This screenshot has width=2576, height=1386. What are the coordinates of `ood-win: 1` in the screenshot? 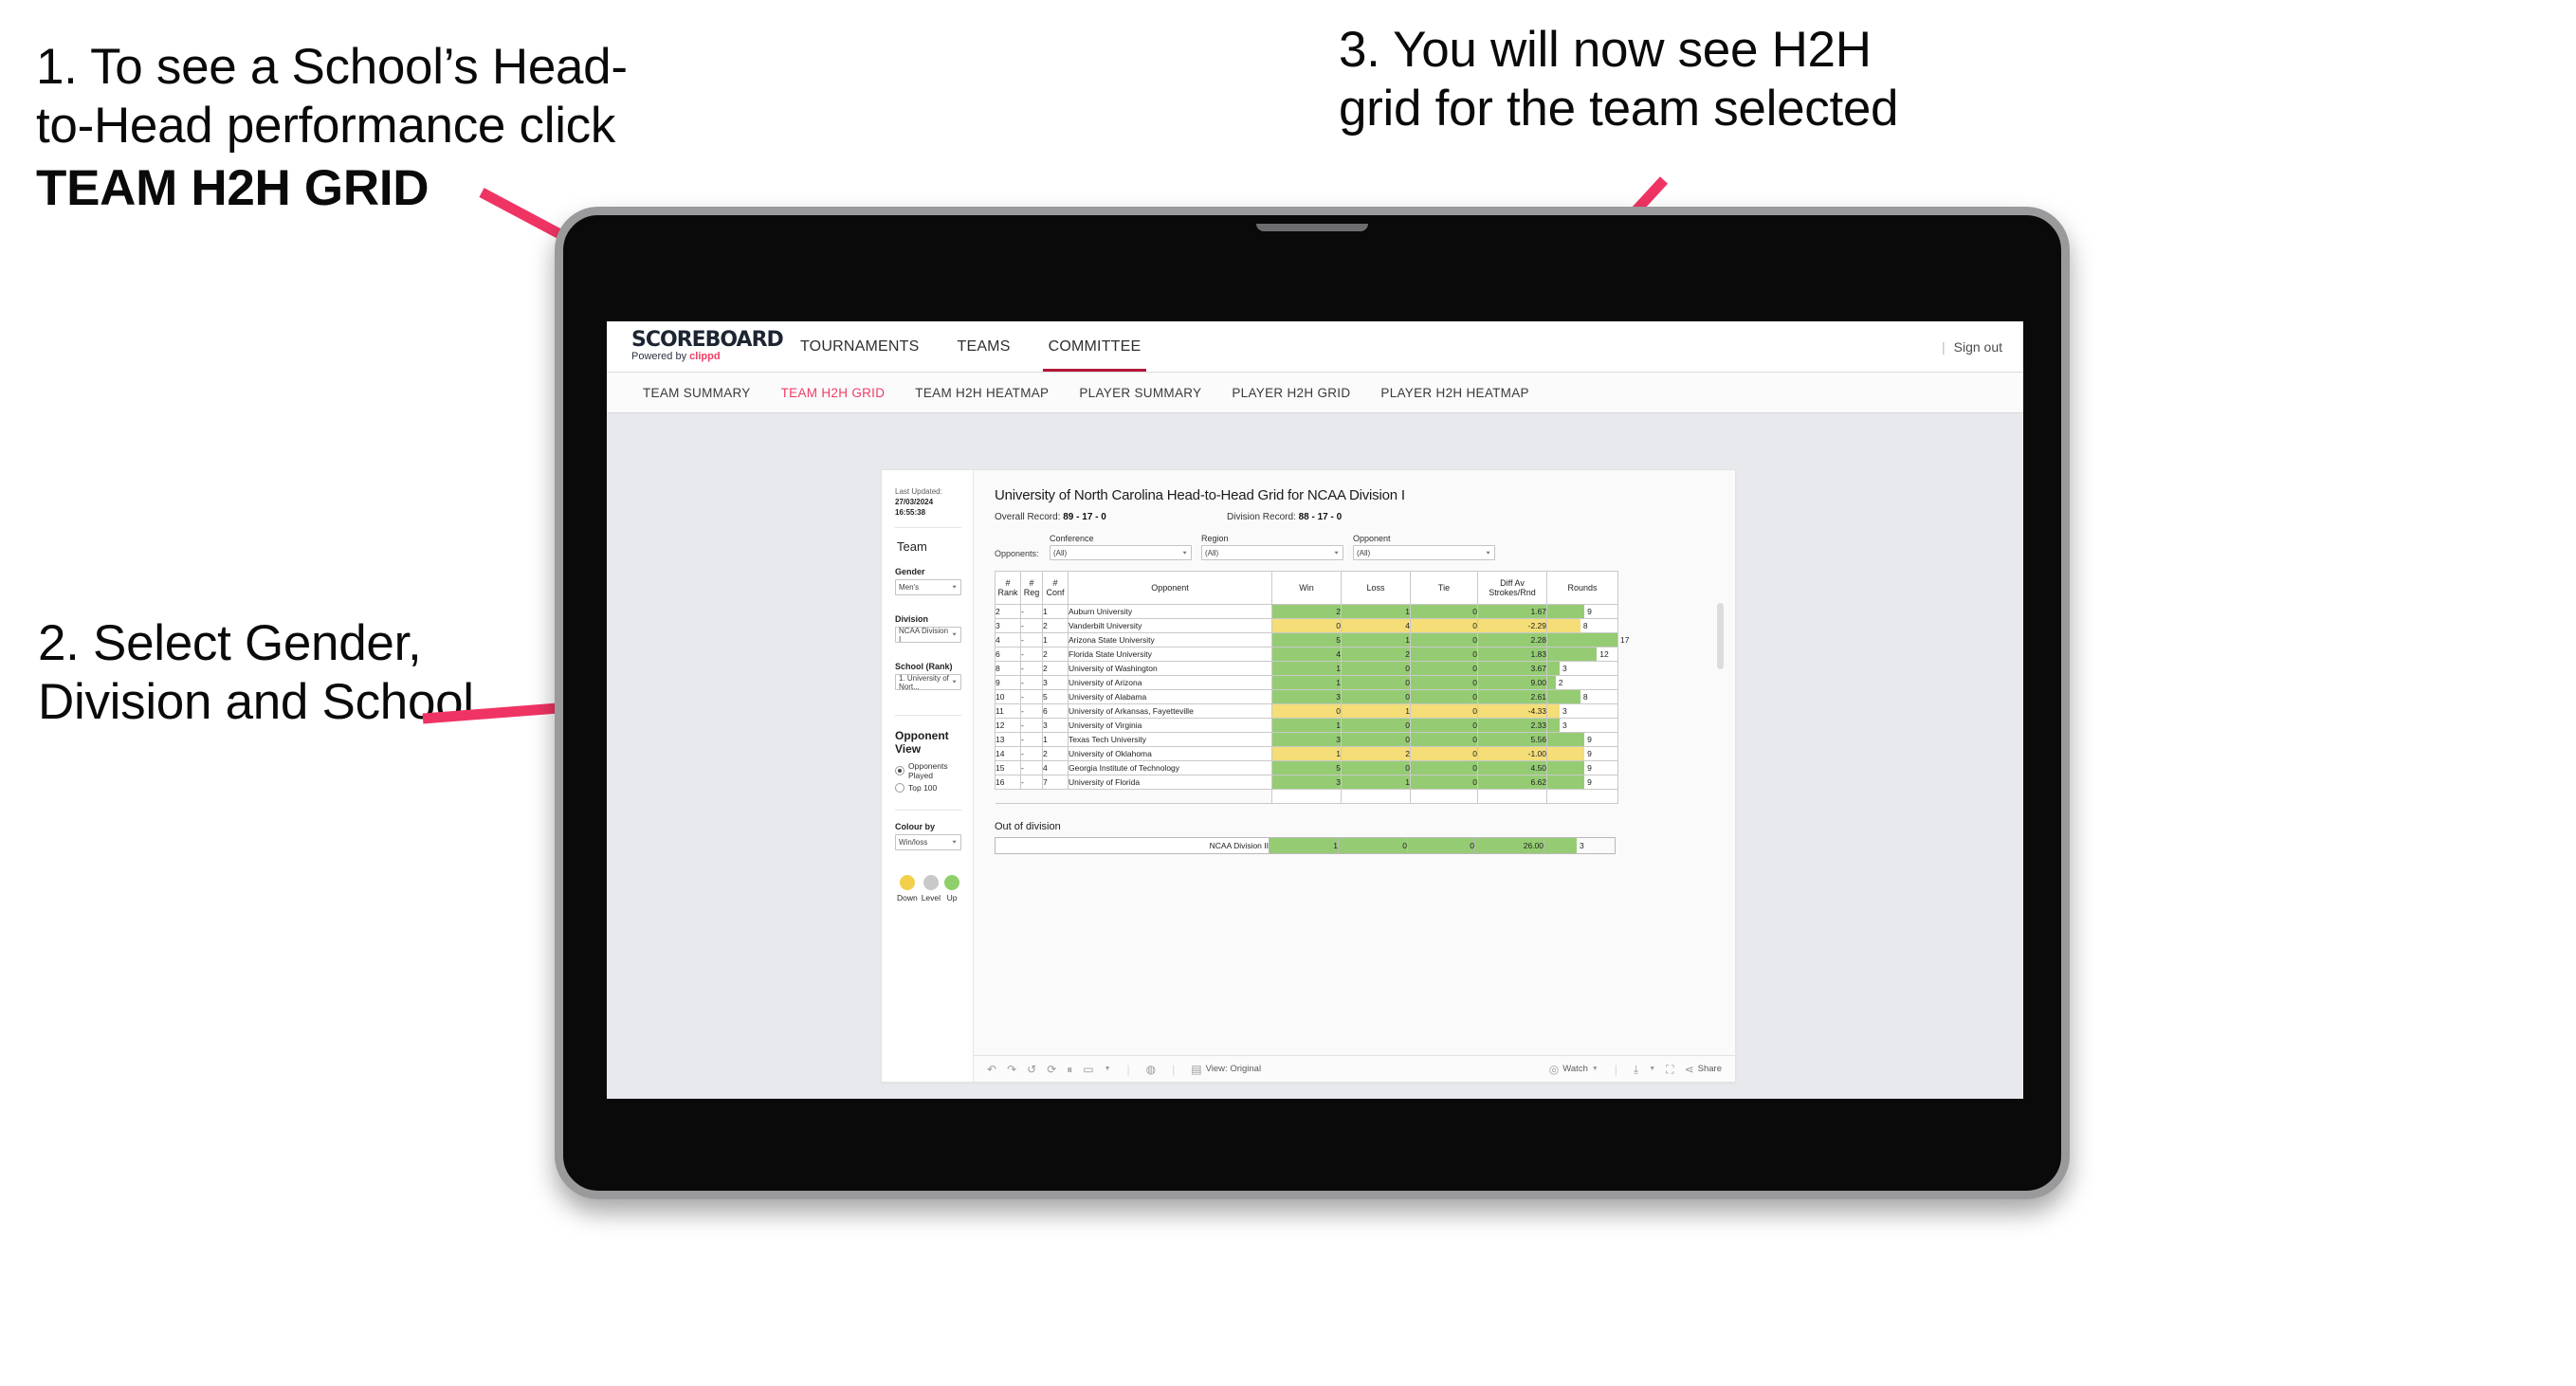 It's located at (1304, 846).